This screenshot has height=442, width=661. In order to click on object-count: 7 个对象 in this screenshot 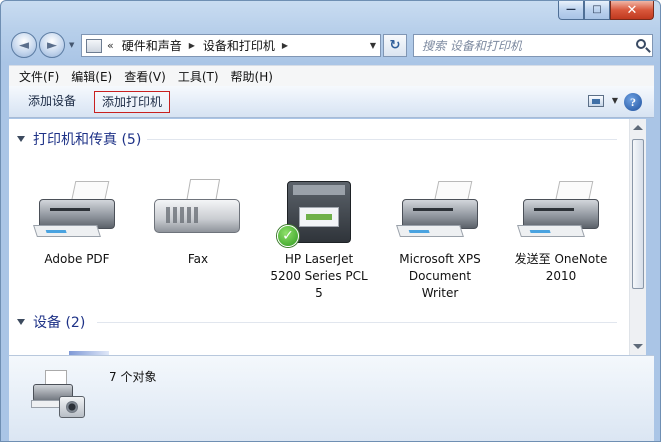, I will do `click(133, 377)`.